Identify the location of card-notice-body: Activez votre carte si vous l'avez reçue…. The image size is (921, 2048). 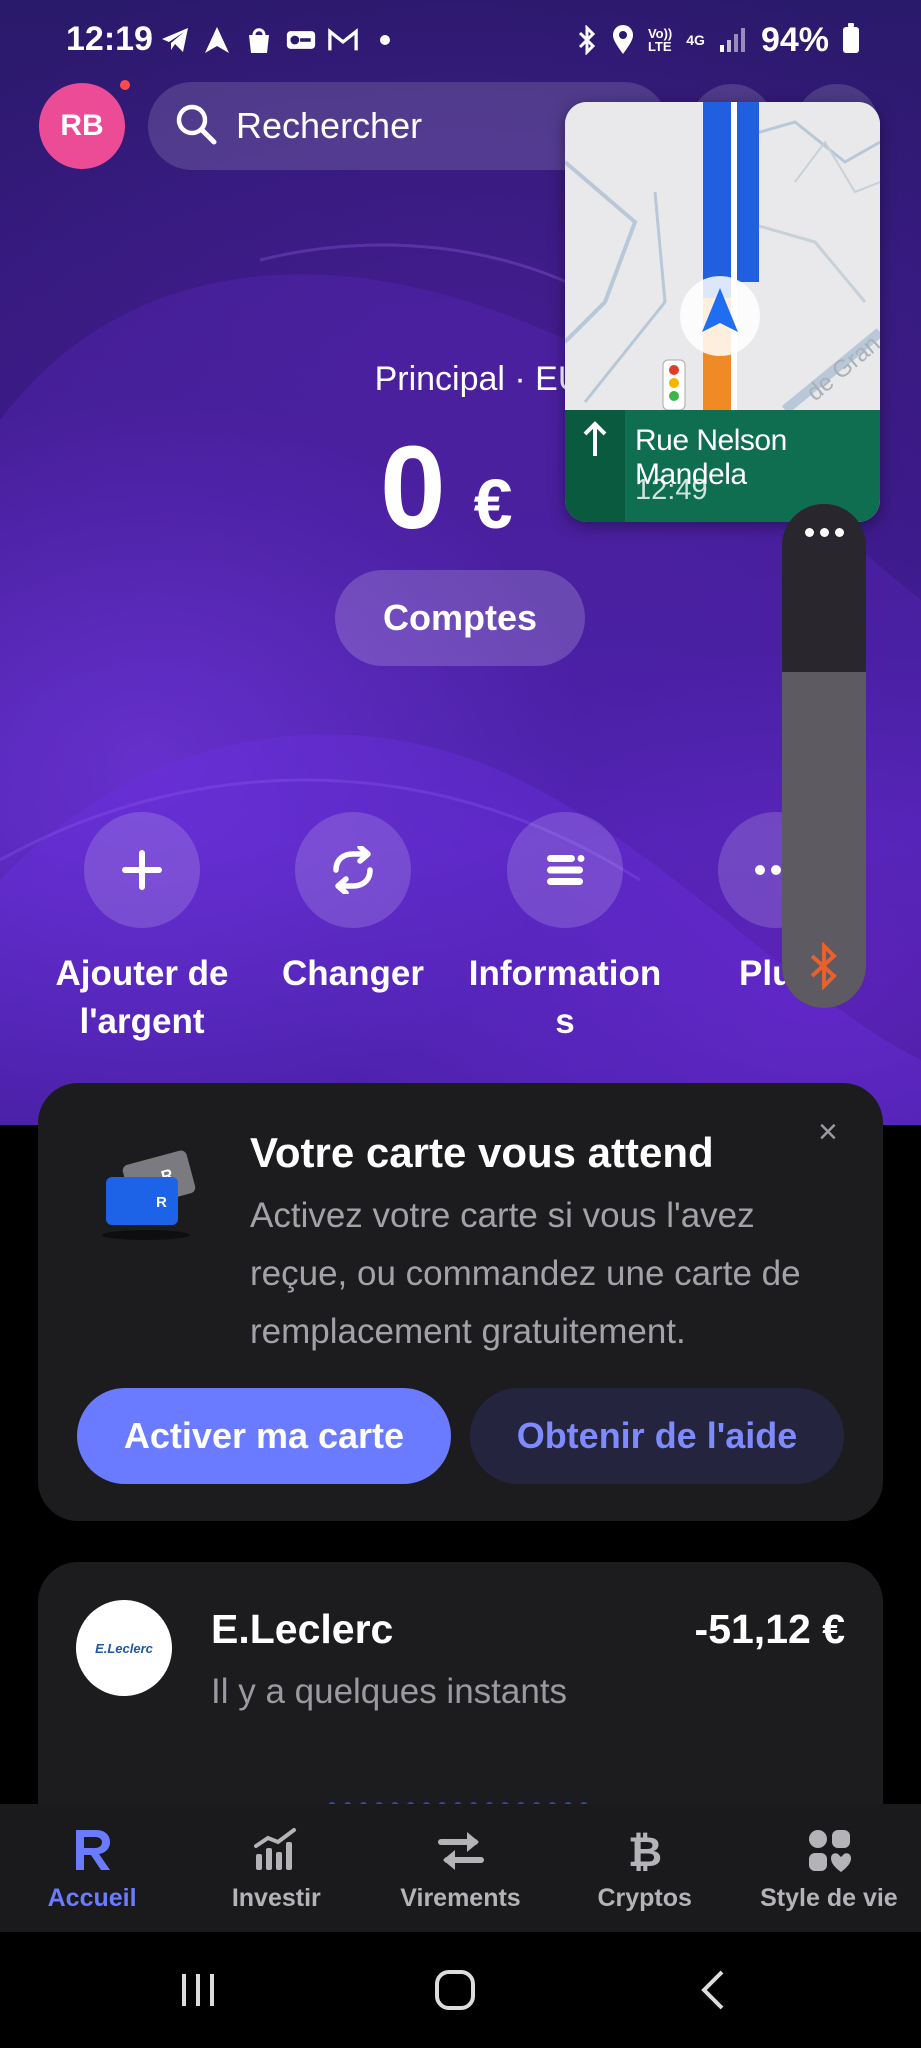
(525, 1273).